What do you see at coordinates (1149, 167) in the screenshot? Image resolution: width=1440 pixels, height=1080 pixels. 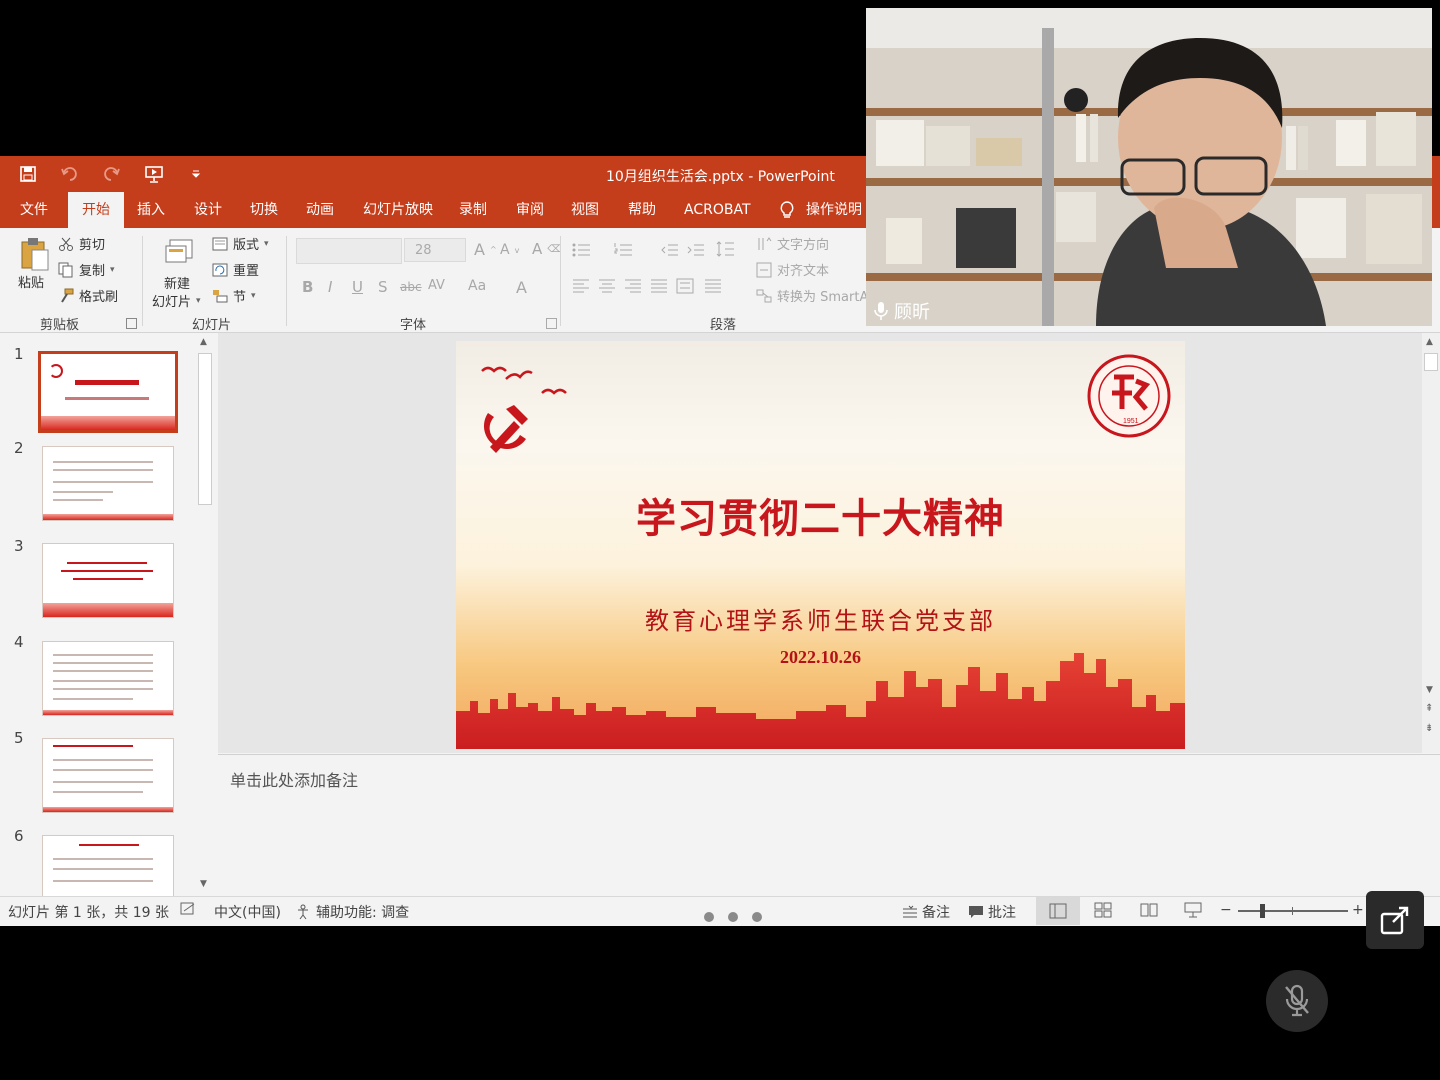 I see `participant-video-tile: 顾昕` at bounding box center [1149, 167].